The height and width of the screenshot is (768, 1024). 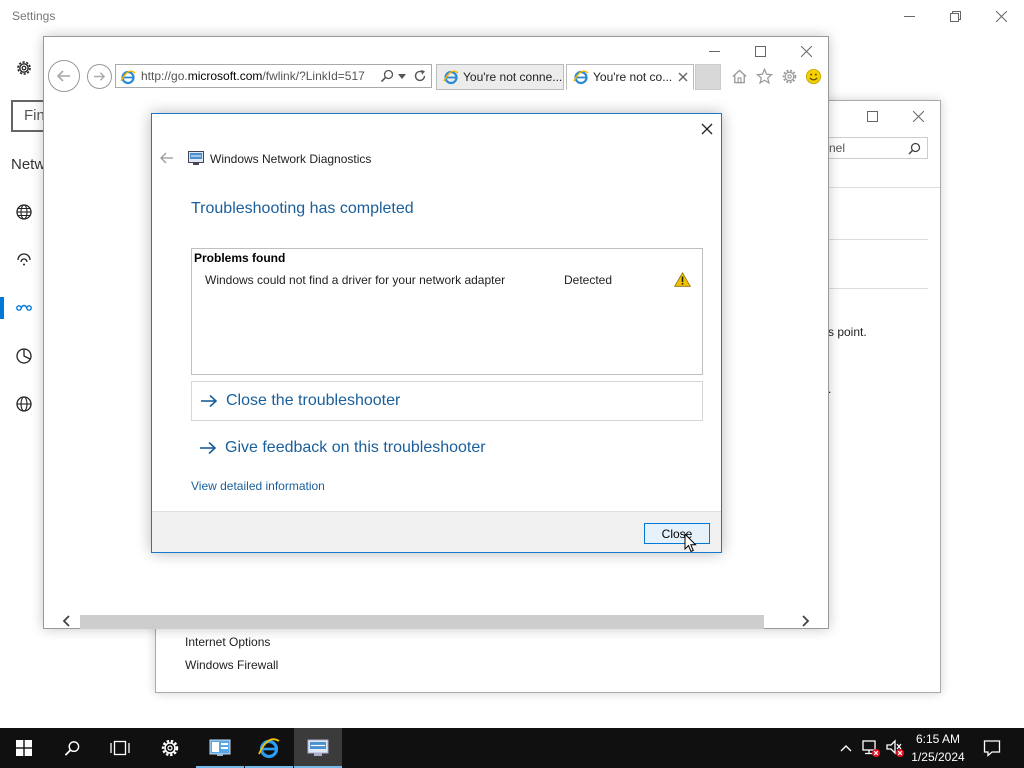 What do you see at coordinates (66, 621) in the screenshot?
I see `scroll-left-arrow-icon` at bounding box center [66, 621].